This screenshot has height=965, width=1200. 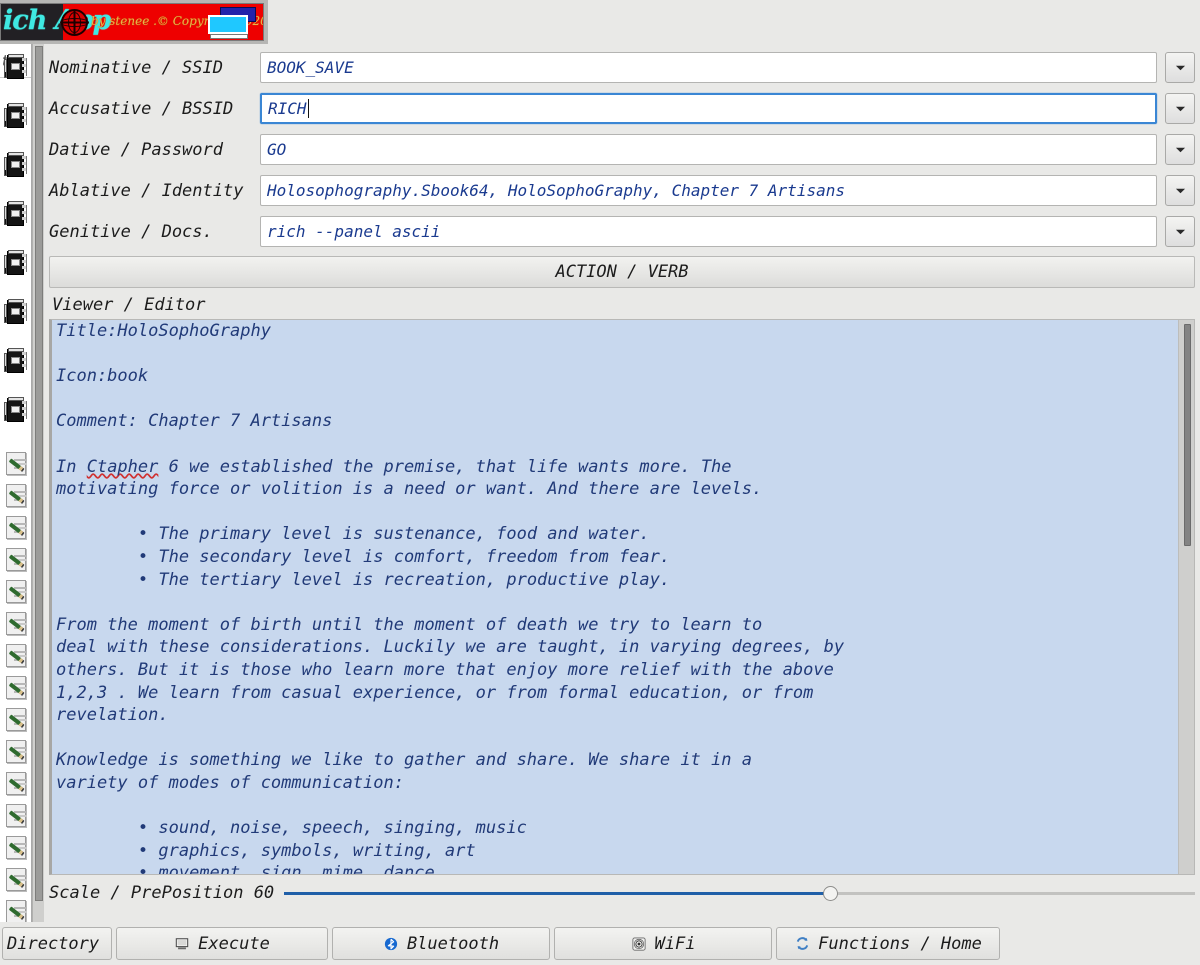 I want to click on left-sidebar: ta, so click(x=22, y=504).